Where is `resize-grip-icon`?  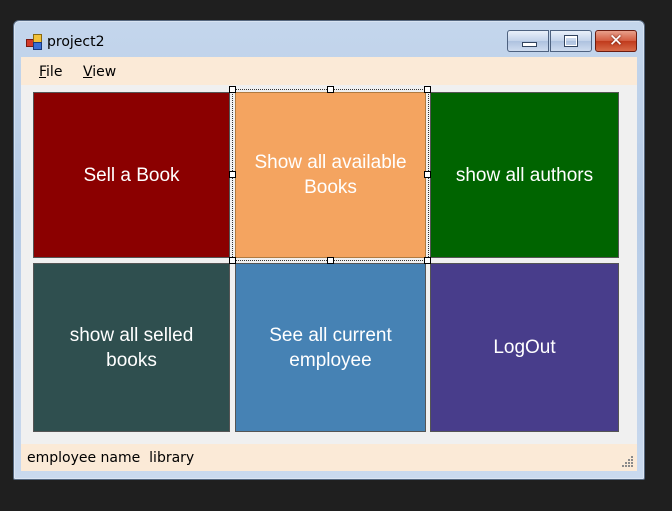 resize-grip-icon is located at coordinates (628, 462).